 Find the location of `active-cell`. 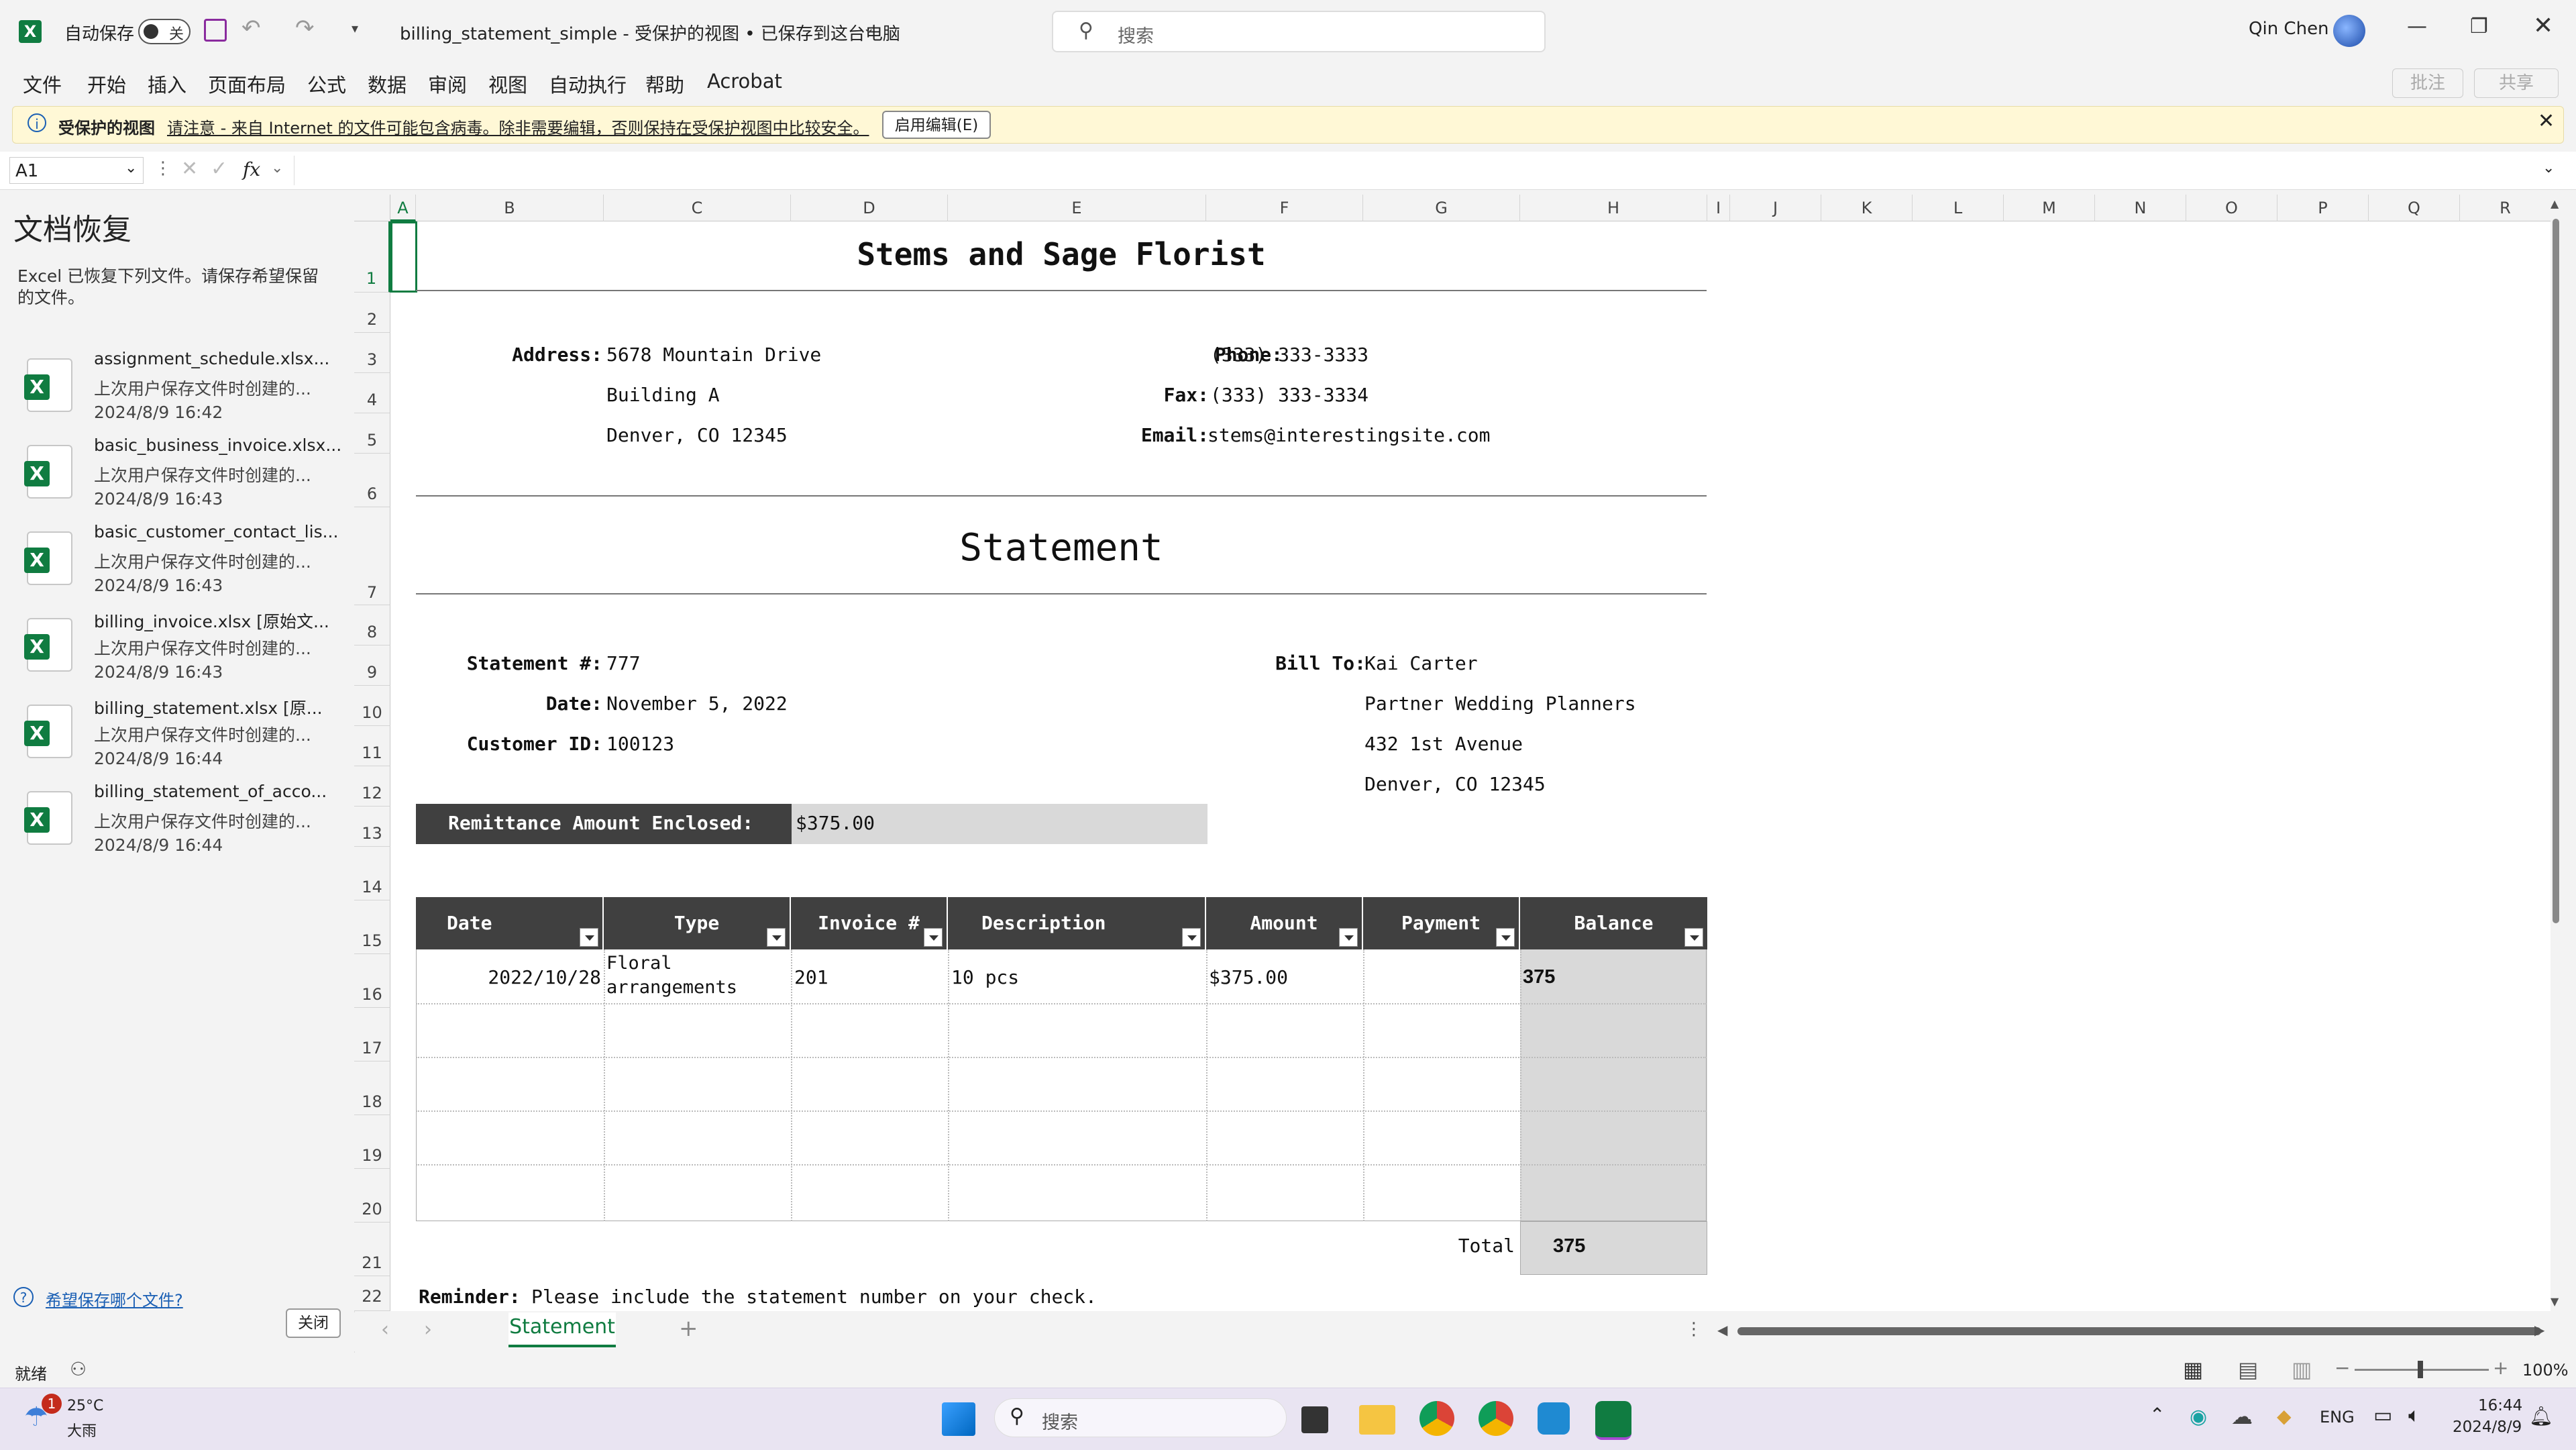

active-cell is located at coordinates (403, 257).